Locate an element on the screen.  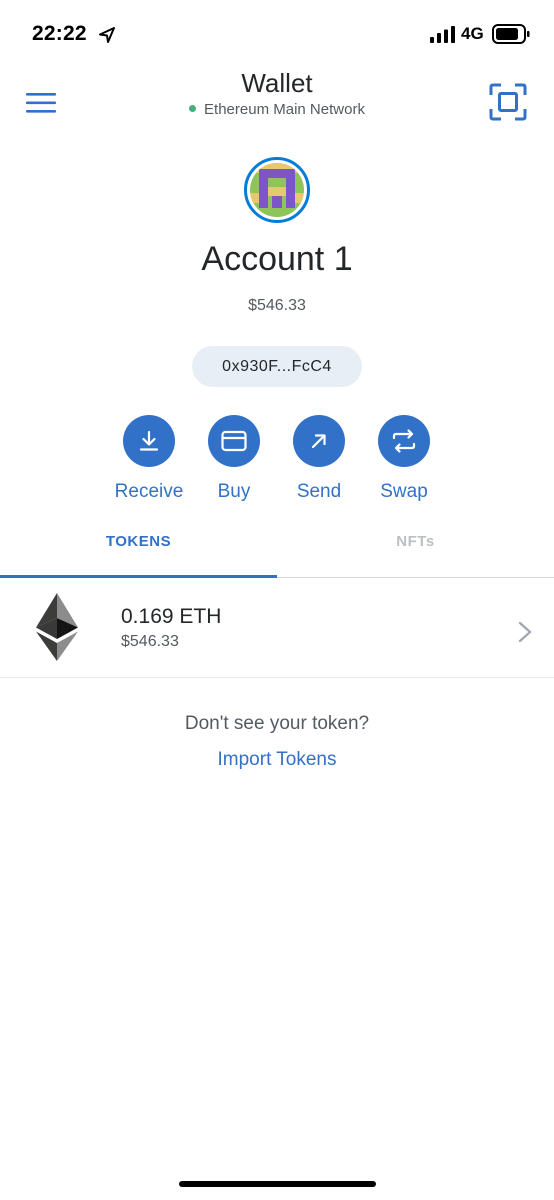
tab-tokens: TOKENS is located at coordinates (138, 550).